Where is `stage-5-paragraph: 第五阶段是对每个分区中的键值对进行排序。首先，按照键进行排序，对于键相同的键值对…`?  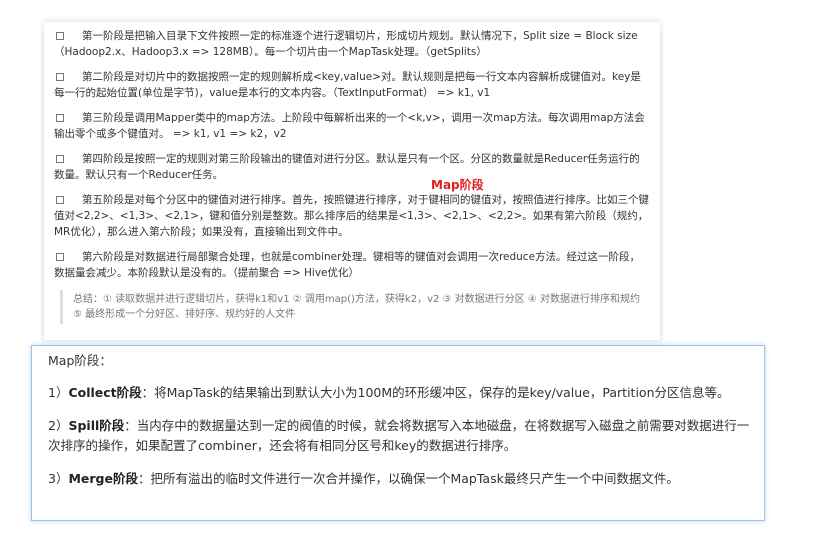 stage-5-paragraph: 第五阶段是对每个分区中的键值对进行排序。首先，按照键进行排序，对于键相同的键值对… is located at coordinates (351, 216).